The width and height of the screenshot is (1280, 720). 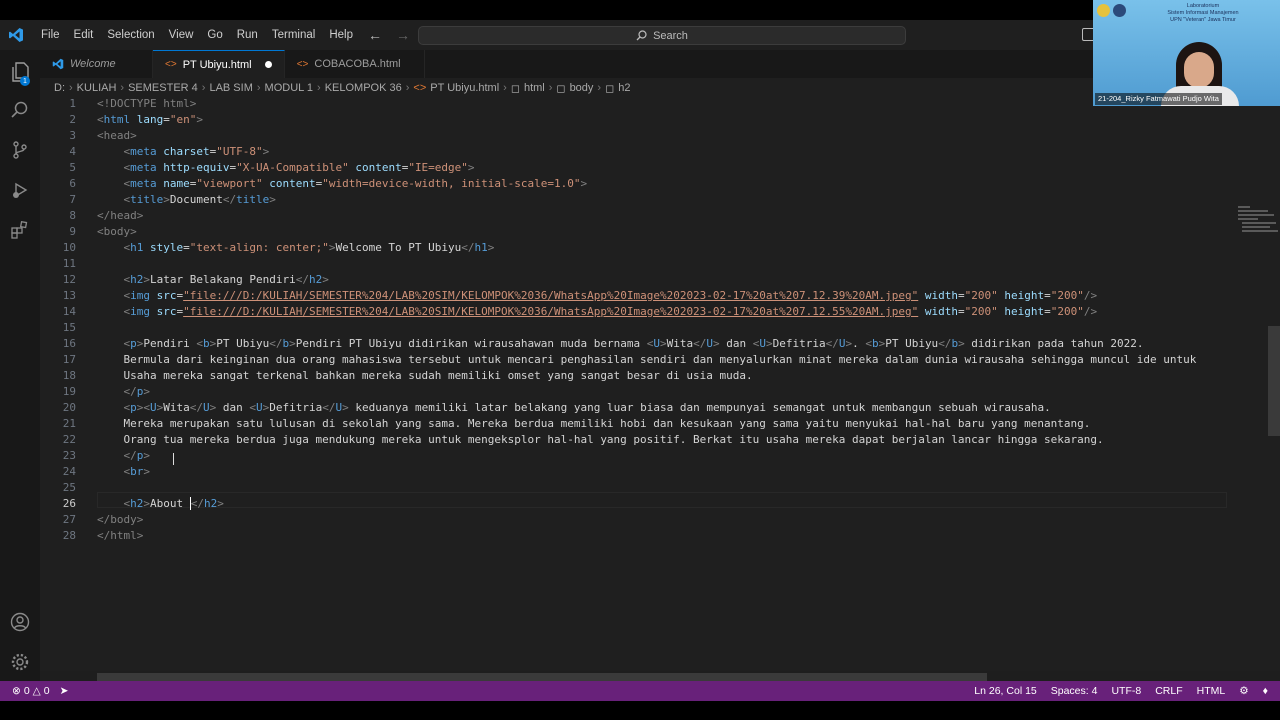 I want to click on activity-bar: 1, so click(x=20, y=365).